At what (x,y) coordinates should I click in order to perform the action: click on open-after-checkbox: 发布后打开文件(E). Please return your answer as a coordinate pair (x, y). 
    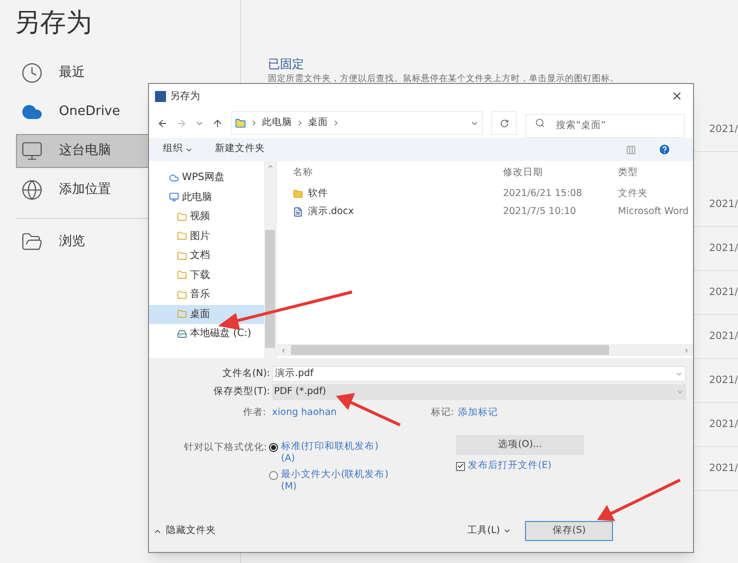
    Looking at the image, I should click on (520, 466).